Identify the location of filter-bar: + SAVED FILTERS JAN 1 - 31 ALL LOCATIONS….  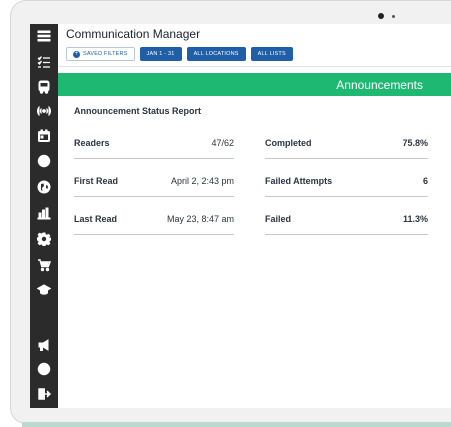
(179, 54).